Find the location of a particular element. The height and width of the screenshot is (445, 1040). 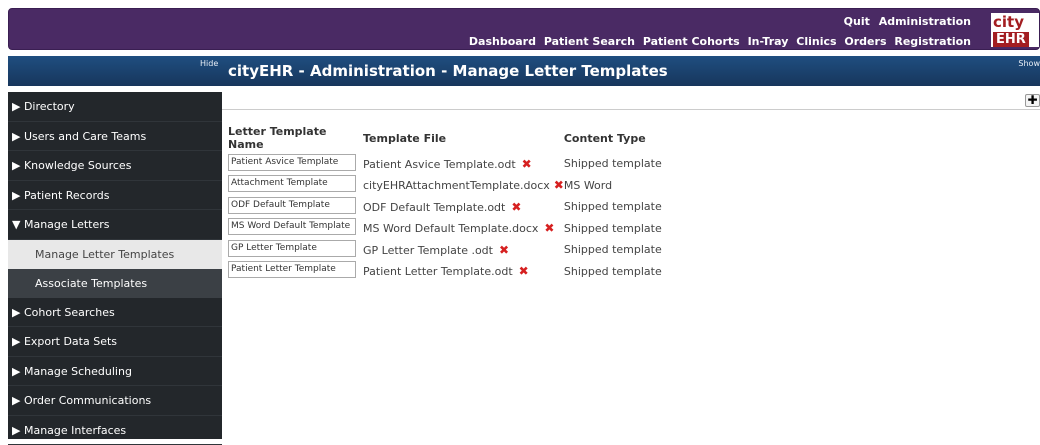

nav-dashboard: Dashboard is located at coordinates (502, 41).